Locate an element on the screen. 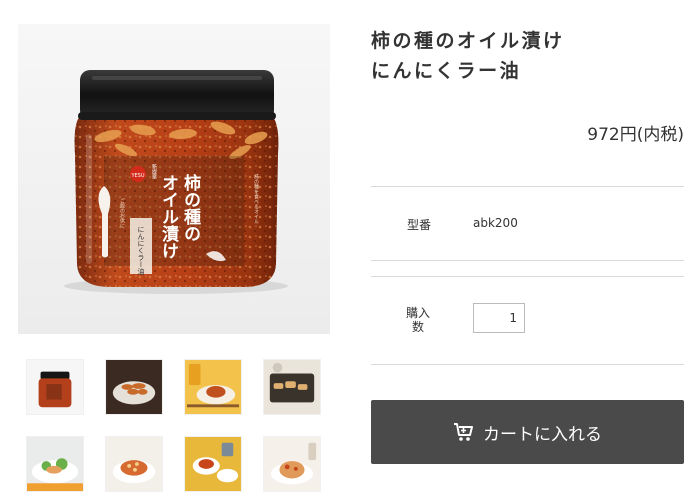 This screenshot has height=498, width=700. thumb-dish-plate-beer is located at coordinates (213, 387).